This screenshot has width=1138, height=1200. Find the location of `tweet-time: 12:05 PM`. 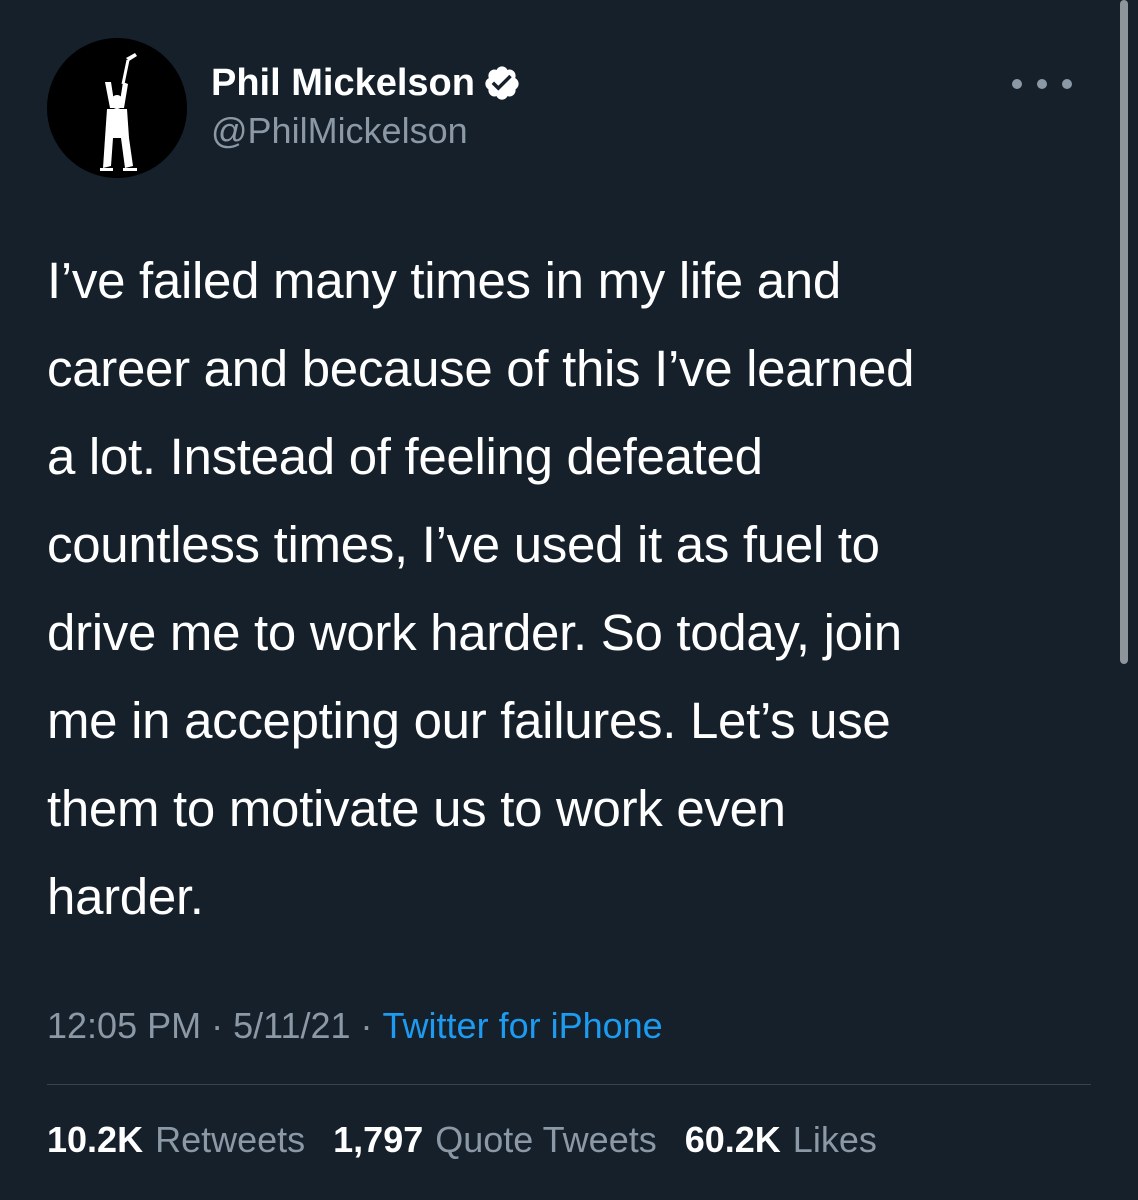

tweet-time: 12:05 PM is located at coordinates (124, 1026).